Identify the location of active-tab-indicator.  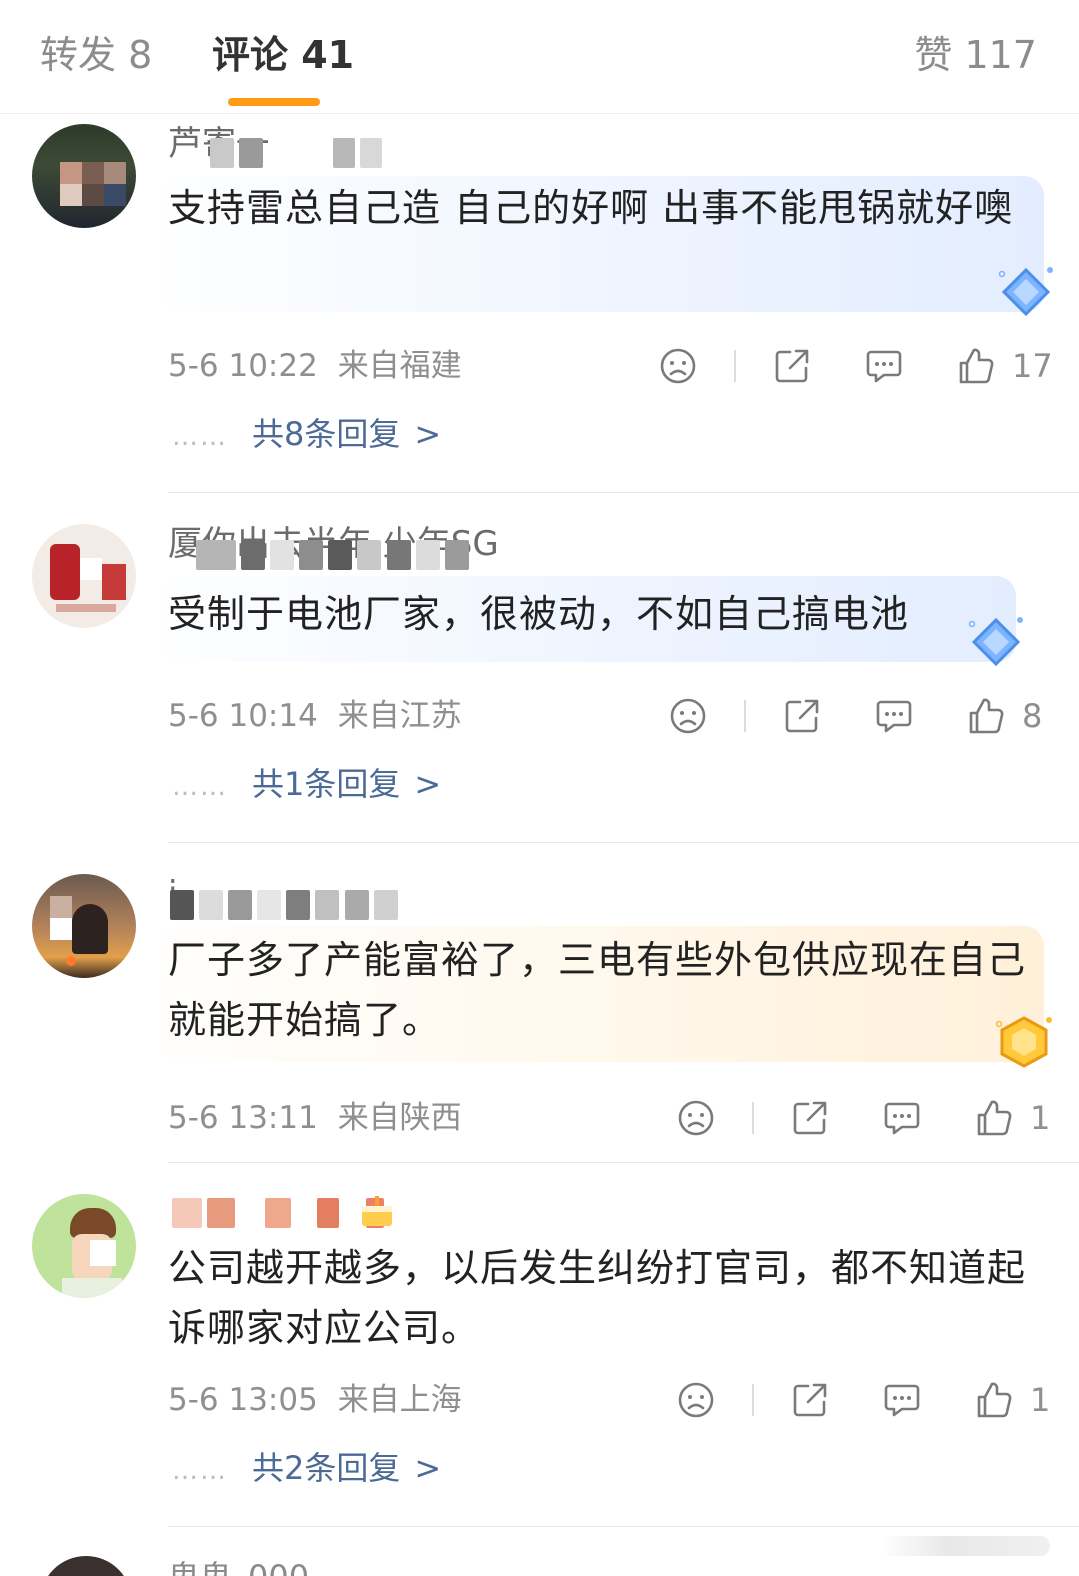
(274, 102).